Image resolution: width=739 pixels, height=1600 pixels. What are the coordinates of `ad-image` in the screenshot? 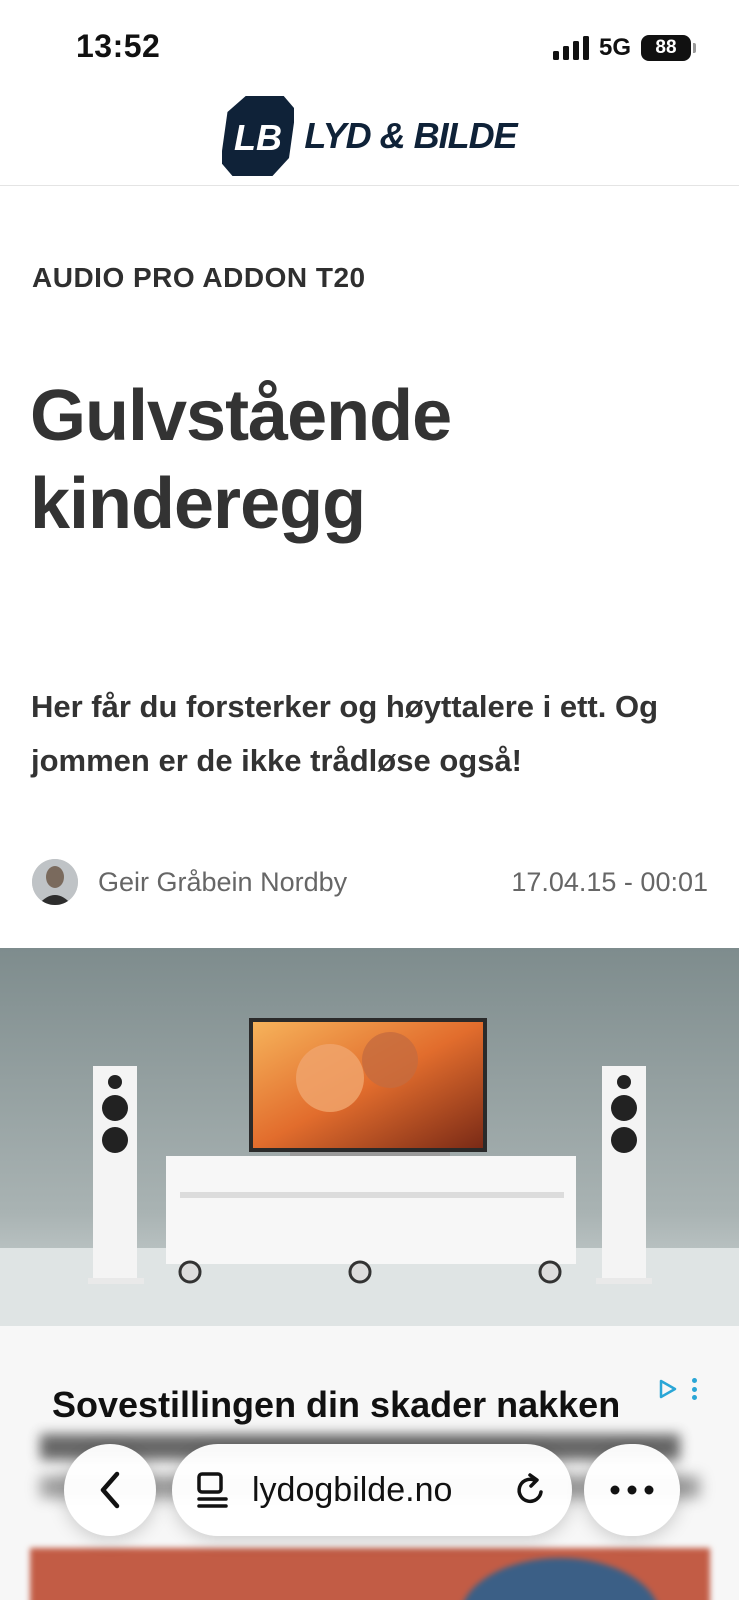 It's located at (370, 1574).